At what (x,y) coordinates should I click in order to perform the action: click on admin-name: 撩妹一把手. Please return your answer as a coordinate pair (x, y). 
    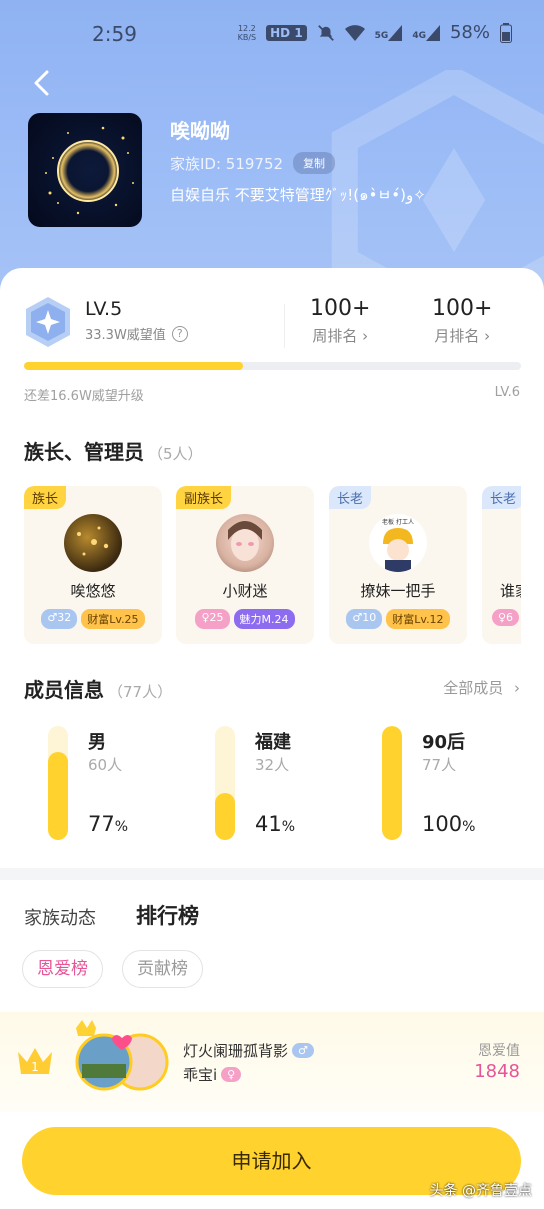
    Looking at the image, I should click on (398, 591).